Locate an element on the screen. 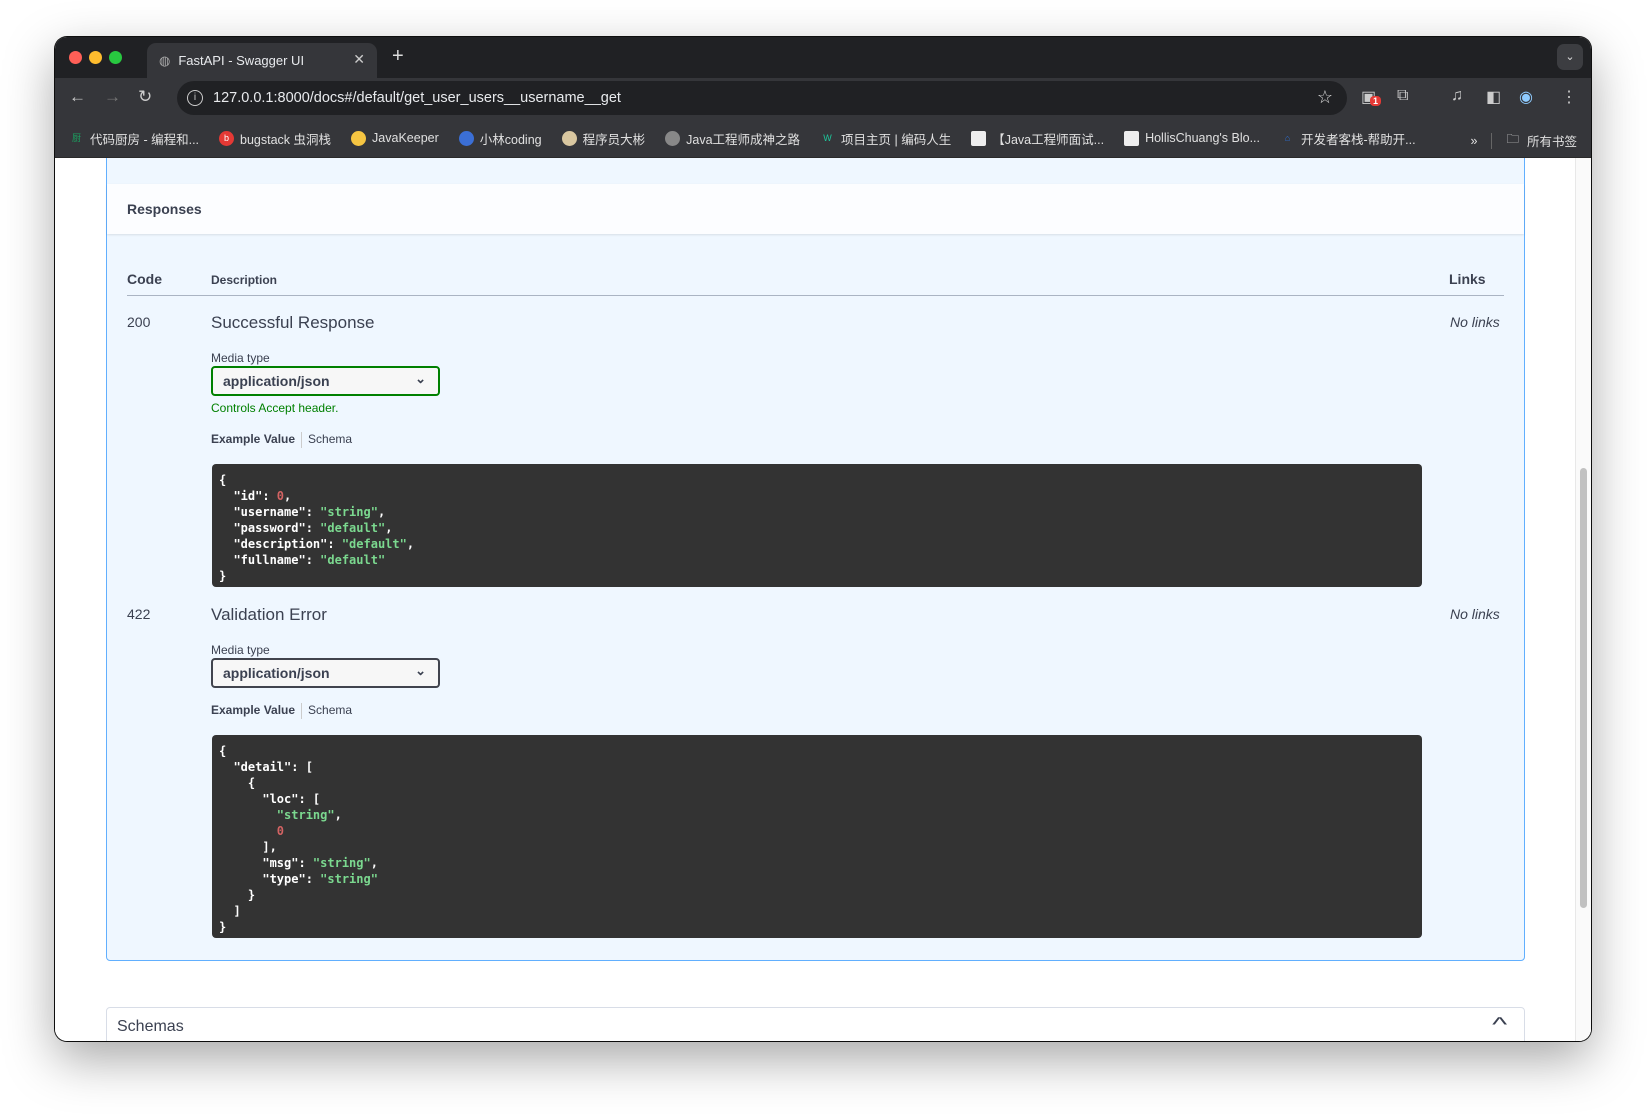 This screenshot has width=1647, height=1114. reload-icon: ↻ is located at coordinates (145, 97).